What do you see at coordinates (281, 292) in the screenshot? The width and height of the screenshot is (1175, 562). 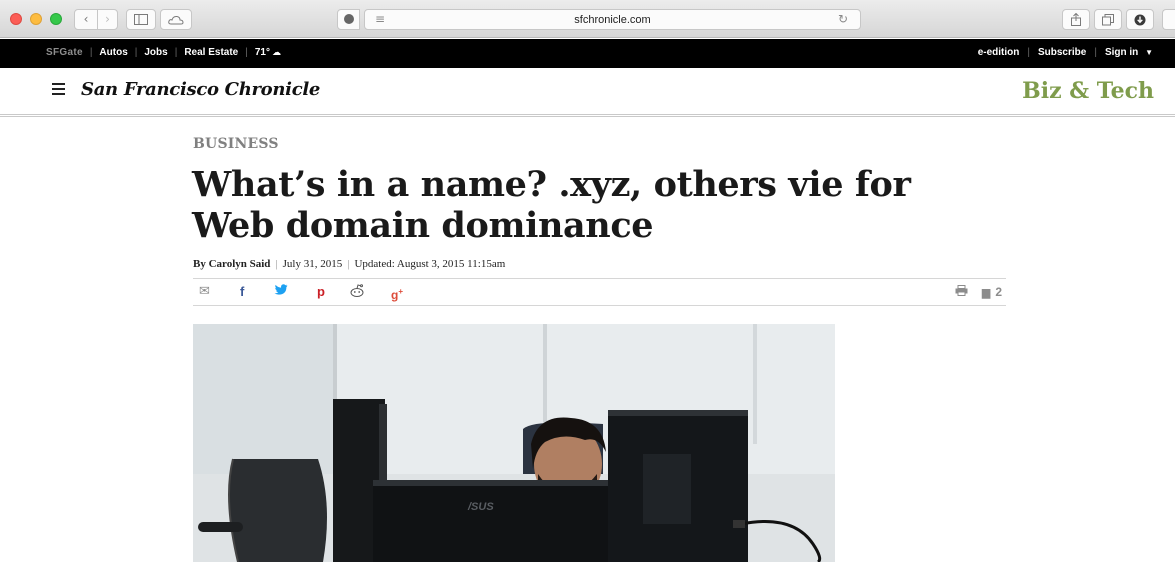 I see `twitter-icon` at bounding box center [281, 292].